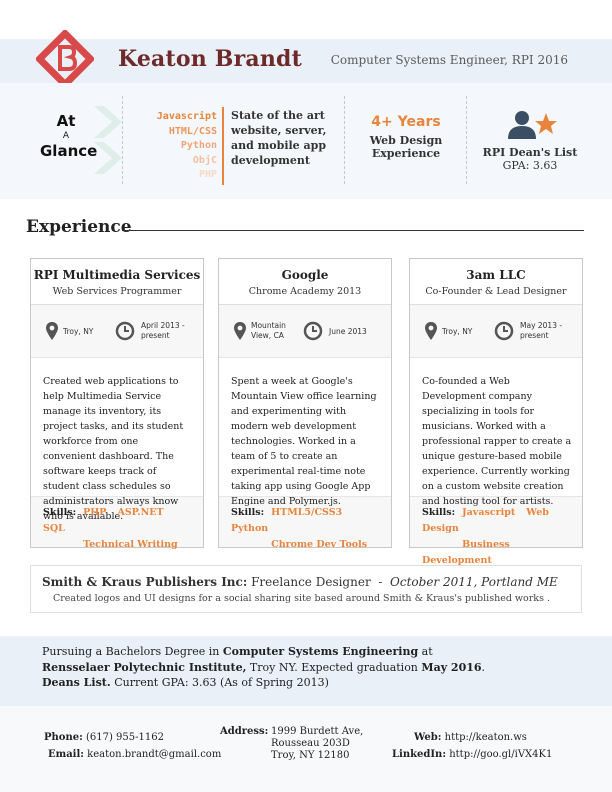 The height and width of the screenshot is (792, 612). What do you see at coordinates (145, 582) in the screenshot?
I see `freelance-company: Smith & Kraus Publishers Inc:` at bounding box center [145, 582].